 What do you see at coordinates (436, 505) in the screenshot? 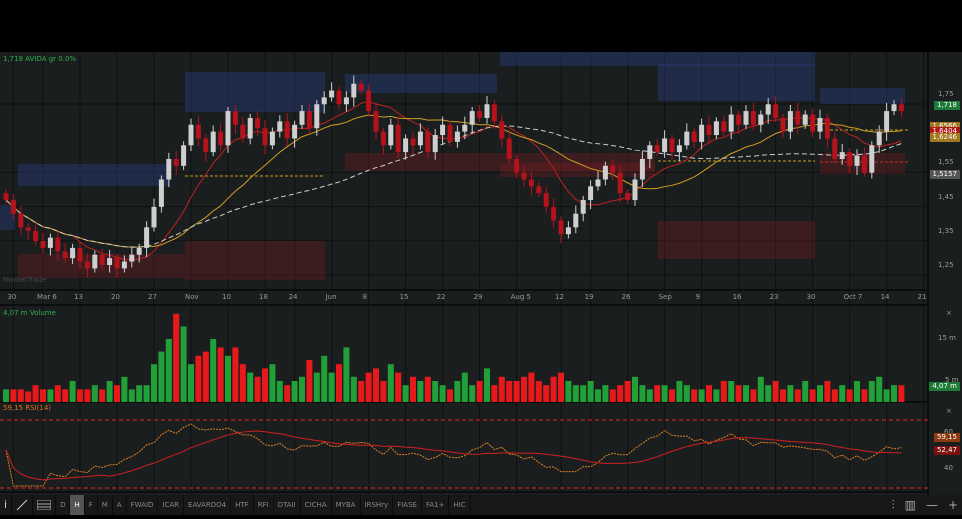
I see `toolbar-item-fa1: FA1+` at bounding box center [436, 505].